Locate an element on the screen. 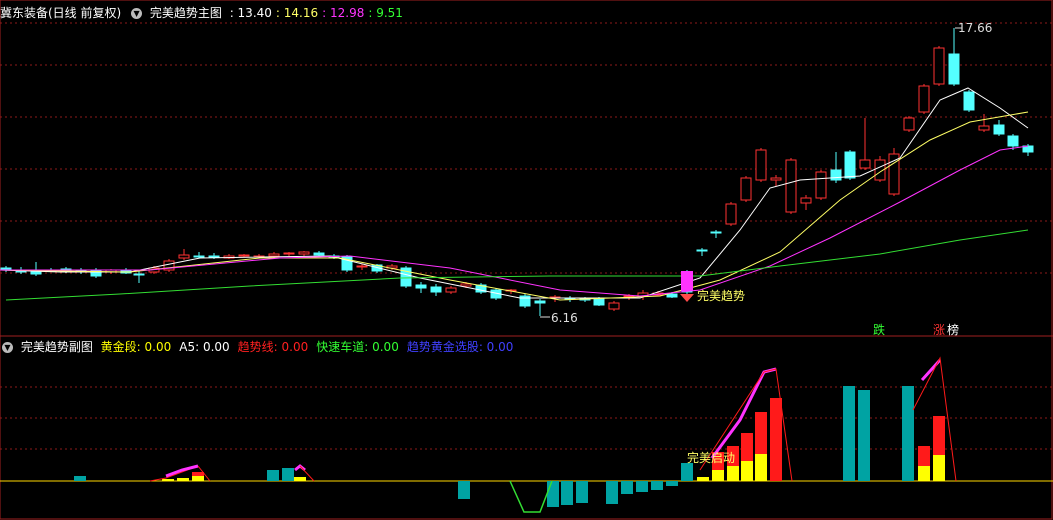  main-value-3: : 9.51 is located at coordinates (385, 13).